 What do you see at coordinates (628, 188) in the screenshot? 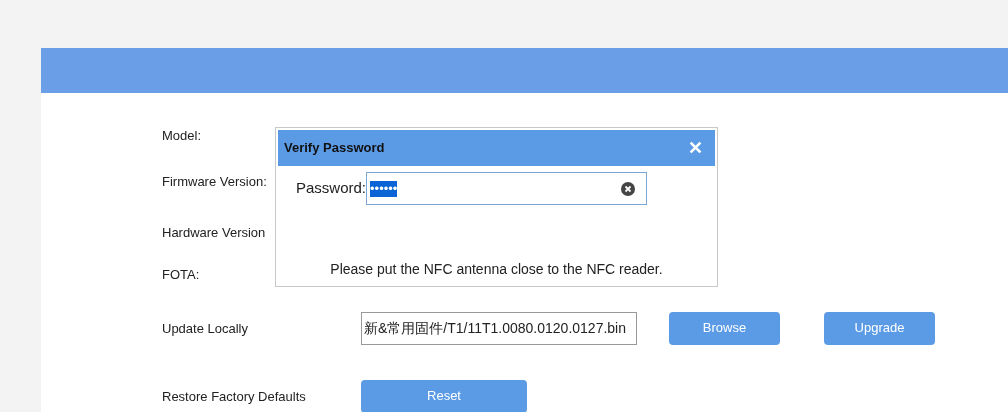
I see `clear-icon` at bounding box center [628, 188].